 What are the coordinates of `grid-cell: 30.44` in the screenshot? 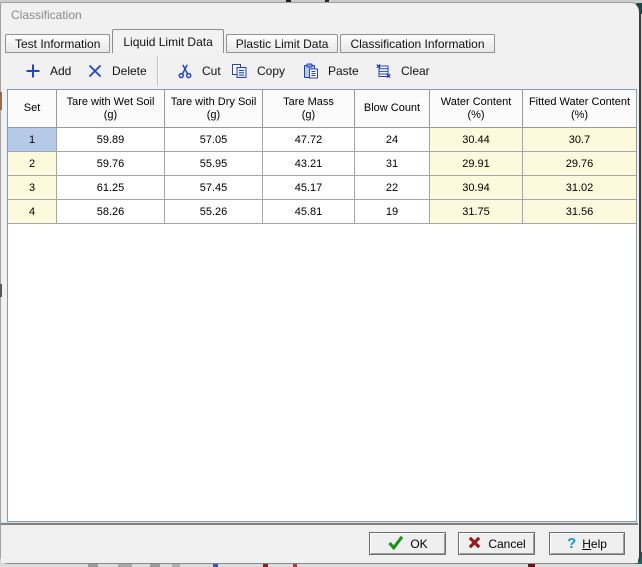 It's located at (476, 140).